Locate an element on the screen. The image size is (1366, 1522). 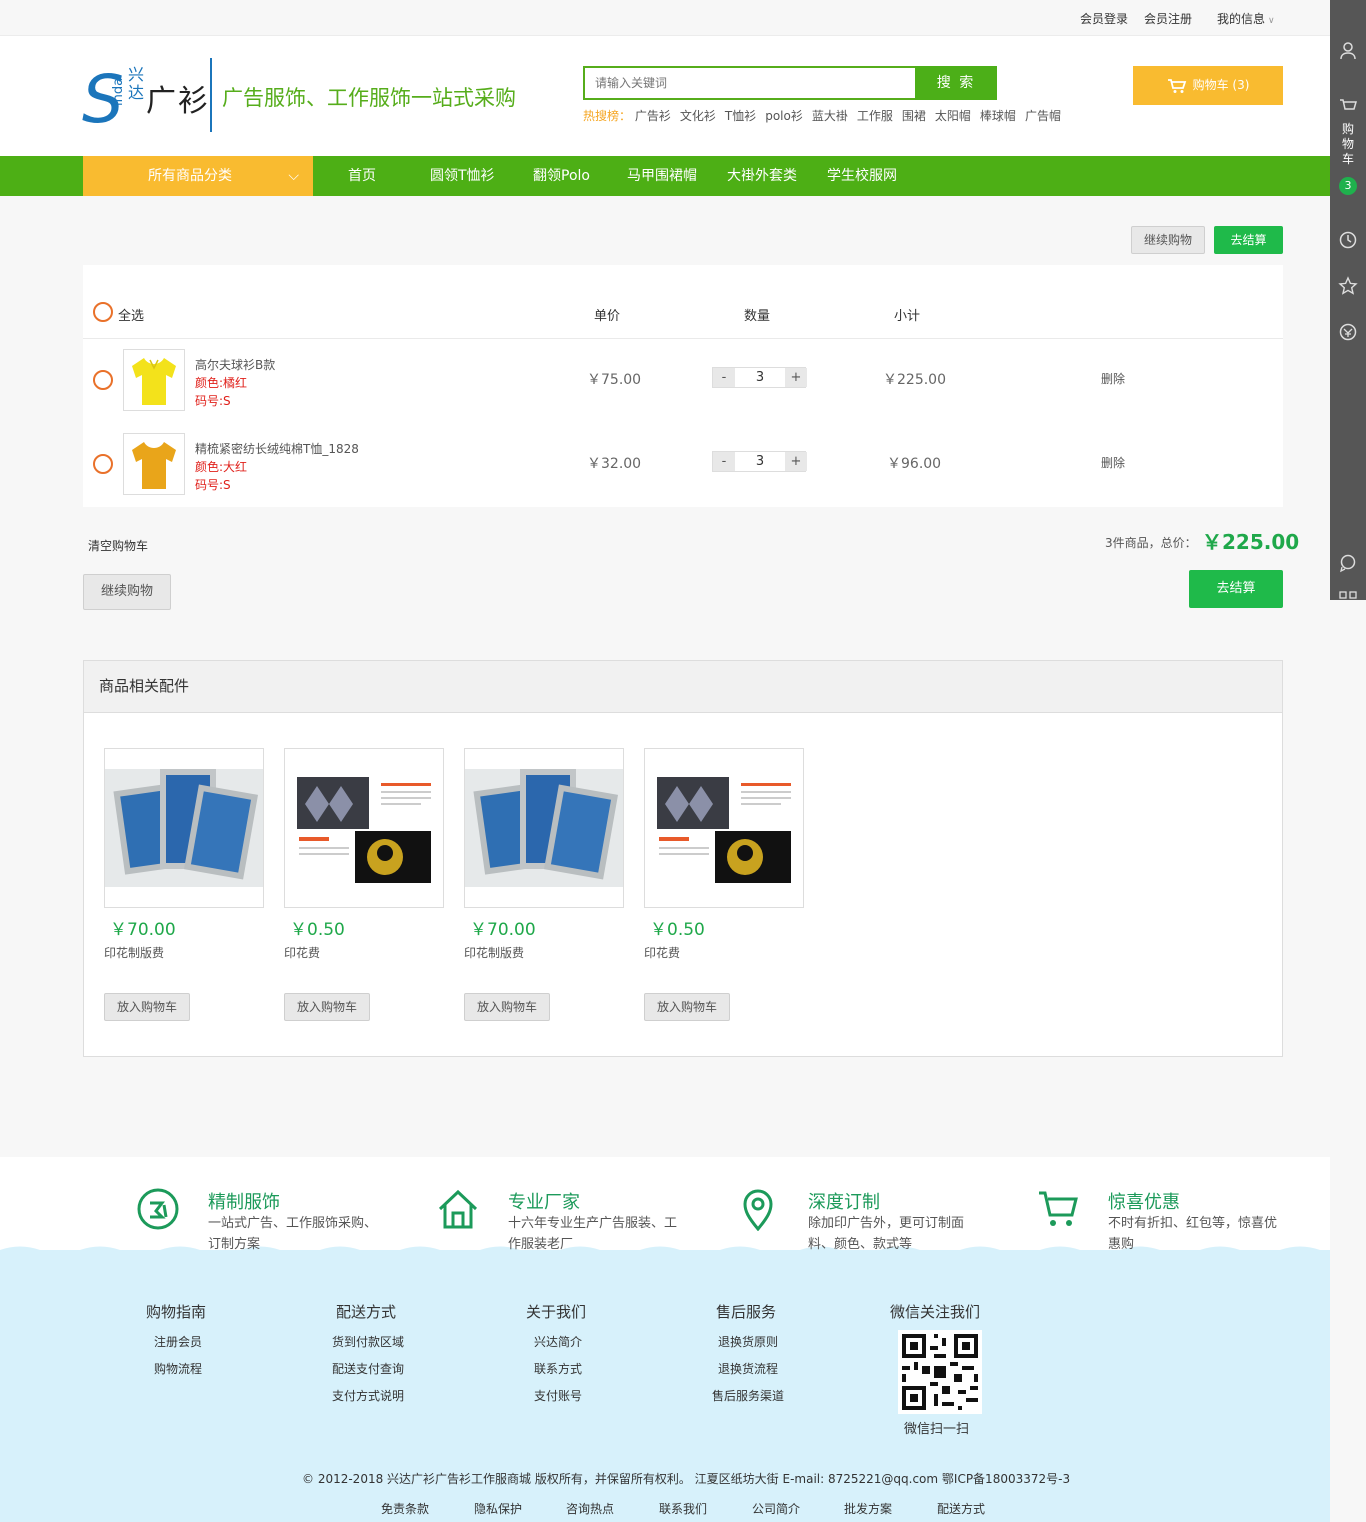
cart-button: 购物车 (3) is located at coordinates (1208, 85).